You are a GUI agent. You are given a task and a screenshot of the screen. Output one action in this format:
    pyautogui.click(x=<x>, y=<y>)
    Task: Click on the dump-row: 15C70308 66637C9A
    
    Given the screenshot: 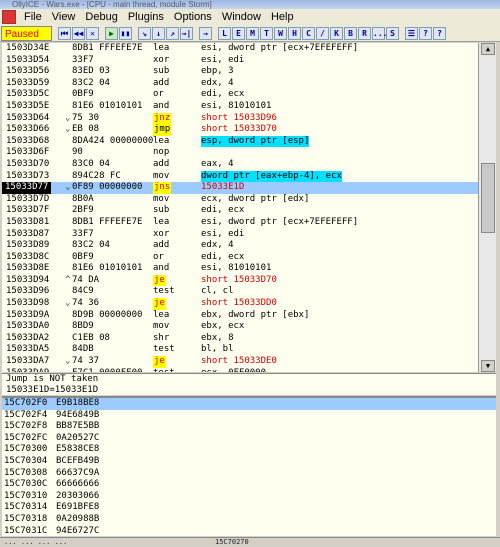 What is the action you would take?
    pyautogui.click(x=249, y=474)
    